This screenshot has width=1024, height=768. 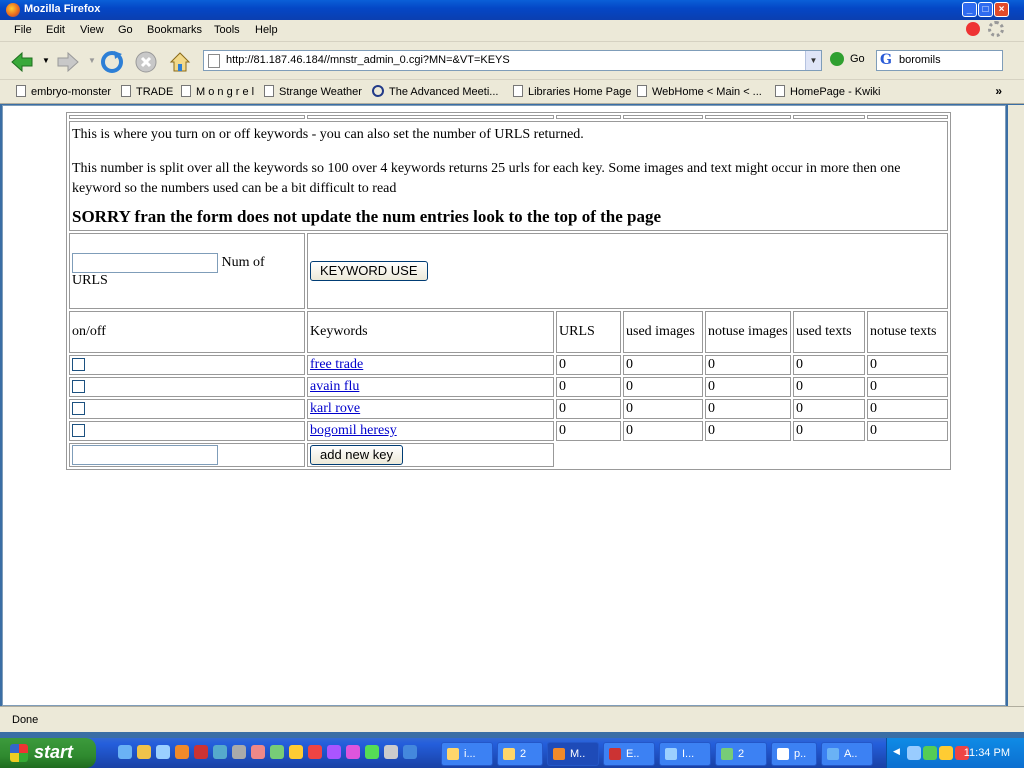 I want to click on google-search-icon: G, so click(x=886, y=60).